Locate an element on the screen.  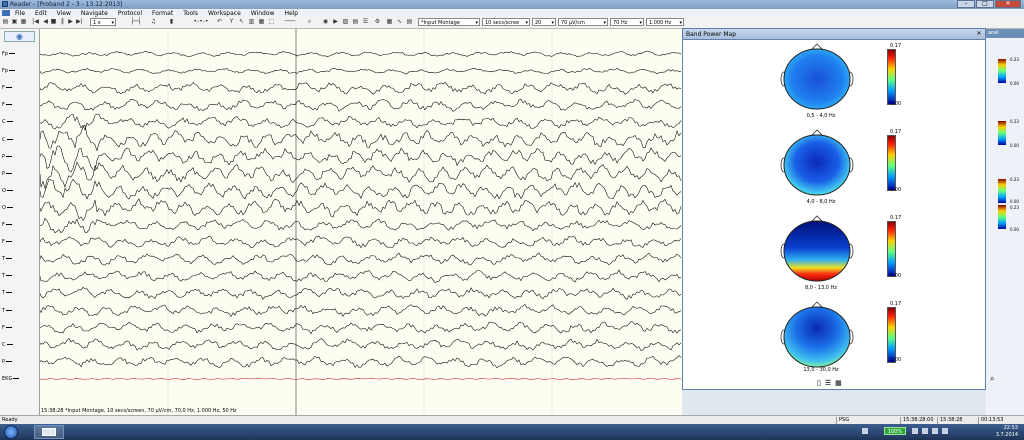
menu-help: Help is located at coordinates (291, 13).